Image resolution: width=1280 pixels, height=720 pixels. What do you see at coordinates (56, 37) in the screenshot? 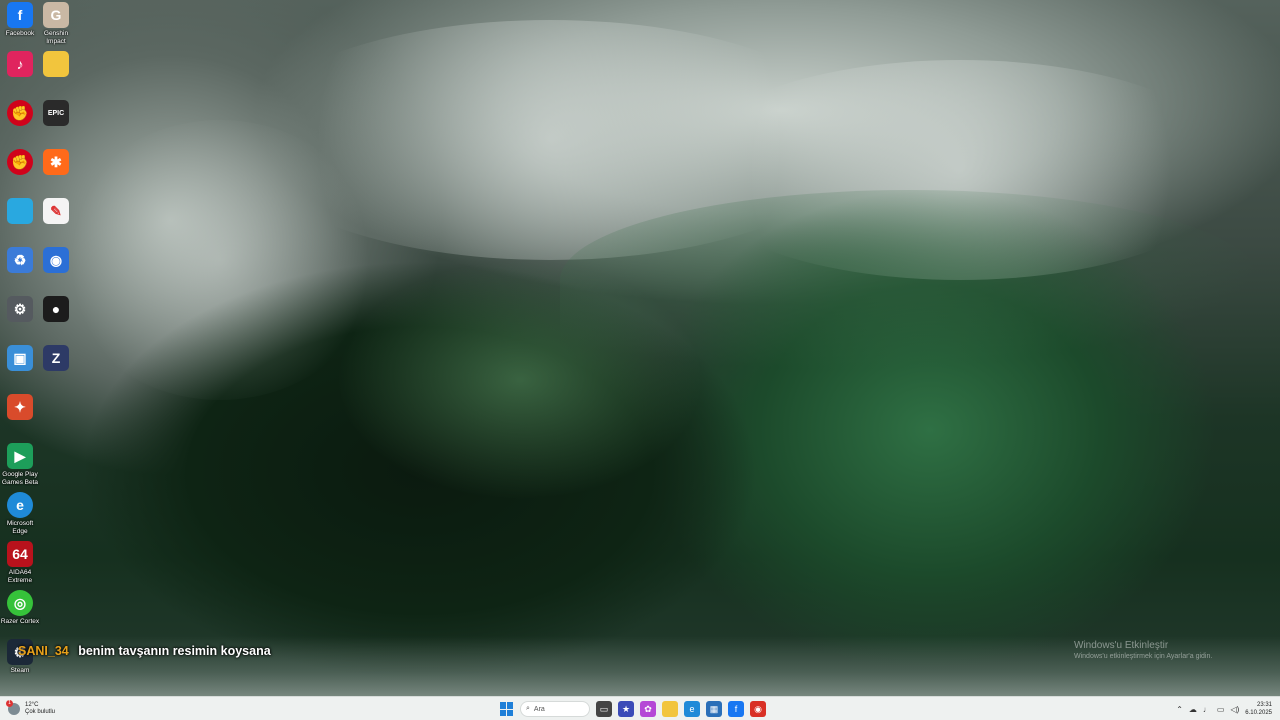
I see `desktop-icon-label: Genshin Impact` at bounding box center [56, 37].